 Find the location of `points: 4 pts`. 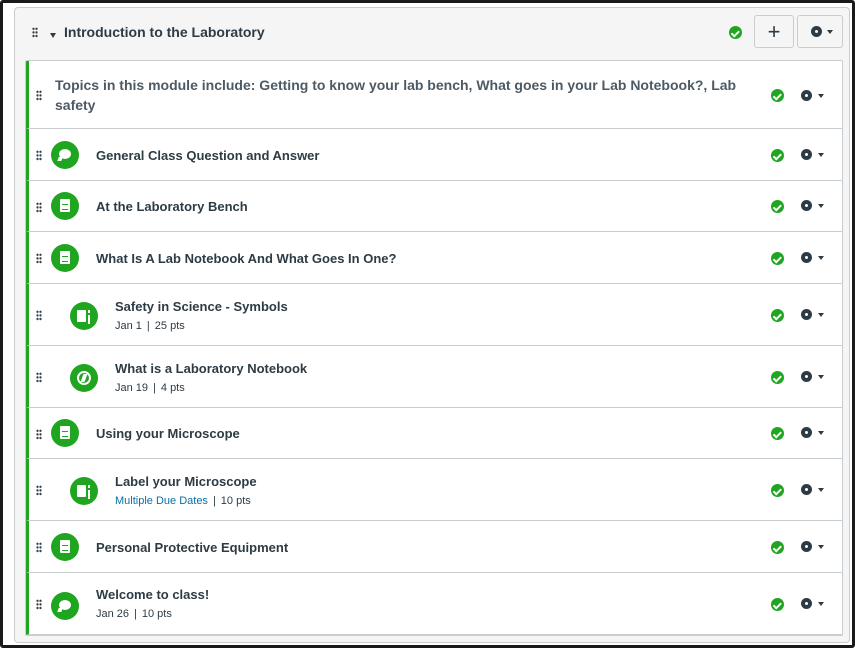

points: 4 pts is located at coordinates (172, 388).